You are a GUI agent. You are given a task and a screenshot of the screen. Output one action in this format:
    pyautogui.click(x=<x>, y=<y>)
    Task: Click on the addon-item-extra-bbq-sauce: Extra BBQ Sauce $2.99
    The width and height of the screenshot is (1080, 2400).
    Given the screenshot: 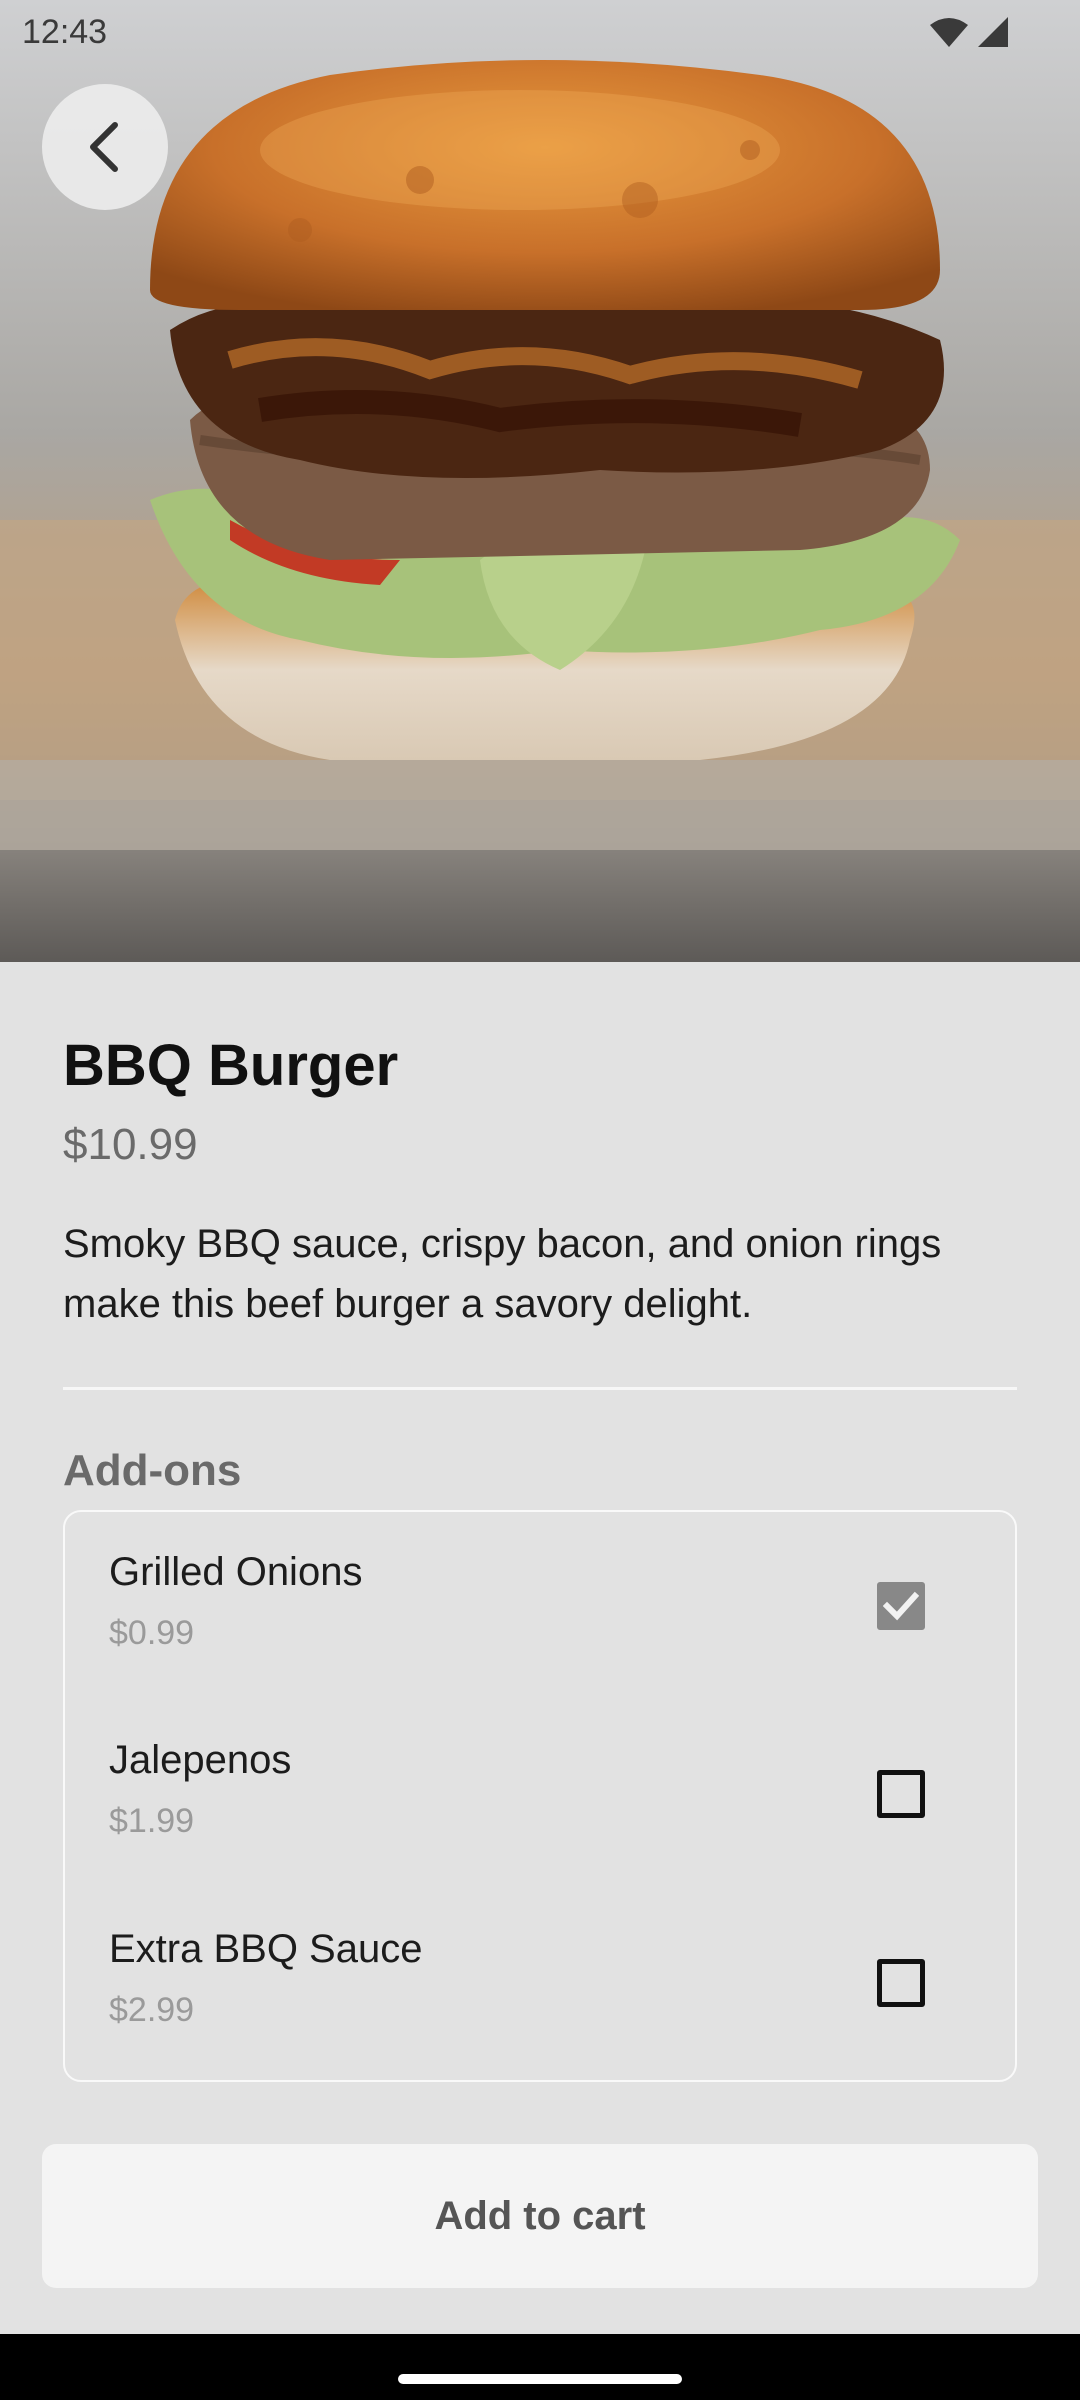 What is the action you would take?
    pyautogui.click(x=540, y=1983)
    